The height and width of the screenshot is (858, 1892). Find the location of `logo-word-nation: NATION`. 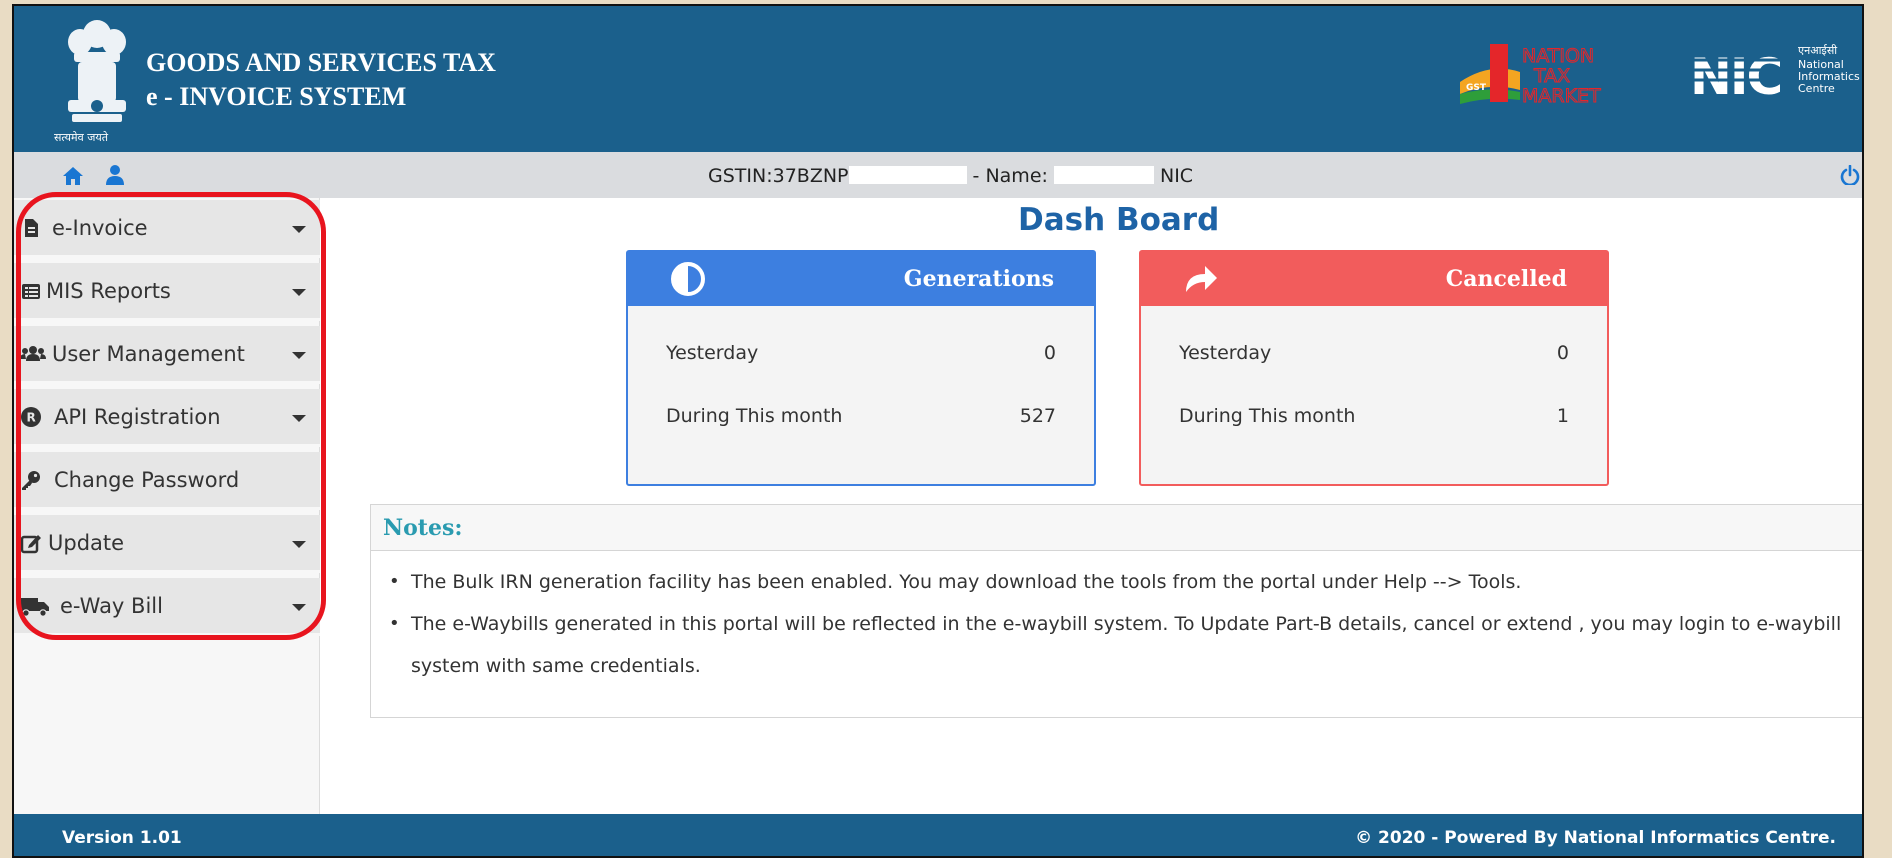

logo-word-nation: NATION is located at coordinates (1558, 56).